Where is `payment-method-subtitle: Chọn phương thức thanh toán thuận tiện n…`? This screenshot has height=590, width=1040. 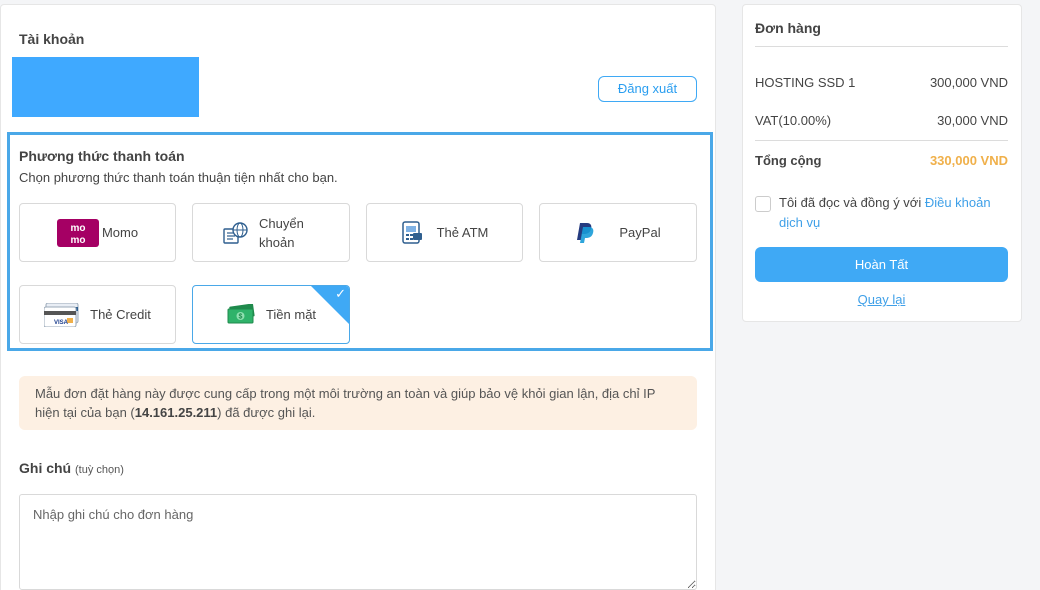
payment-method-subtitle: Chọn phương thức thanh toán thuận tiện n… is located at coordinates (178, 177).